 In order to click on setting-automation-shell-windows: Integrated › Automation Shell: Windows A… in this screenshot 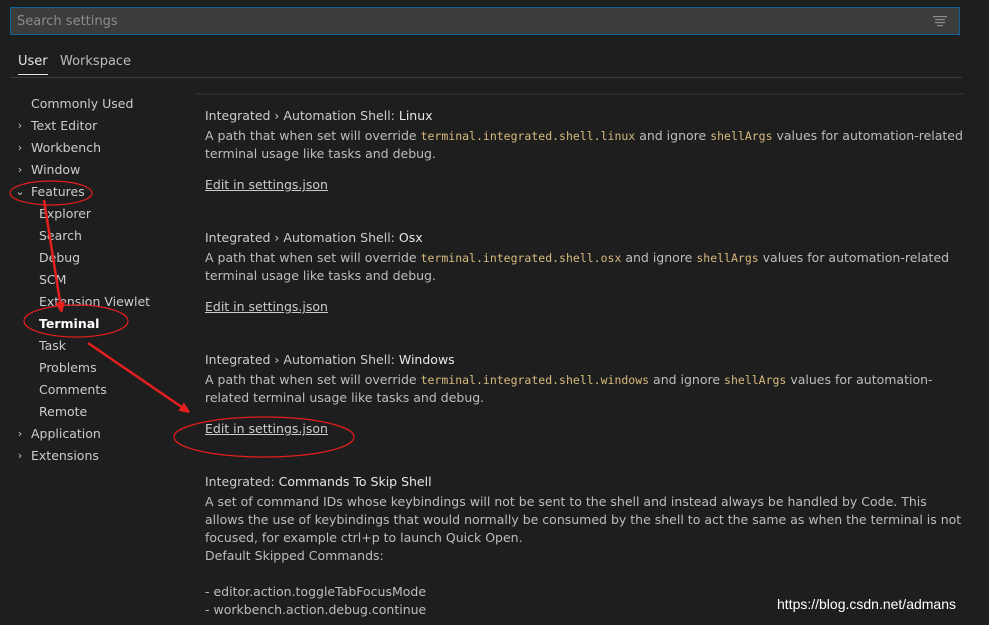, I will do `click(585, 394)`.